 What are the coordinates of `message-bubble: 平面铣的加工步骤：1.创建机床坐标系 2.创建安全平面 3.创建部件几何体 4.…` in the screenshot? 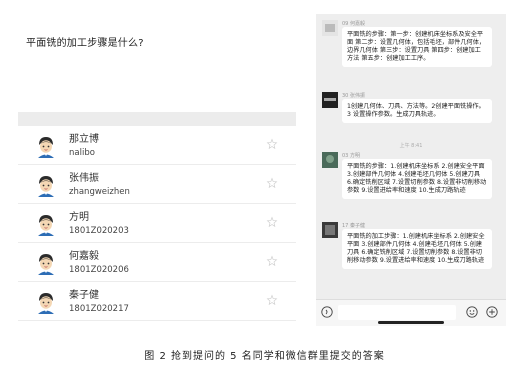 It's located at (417, 249).